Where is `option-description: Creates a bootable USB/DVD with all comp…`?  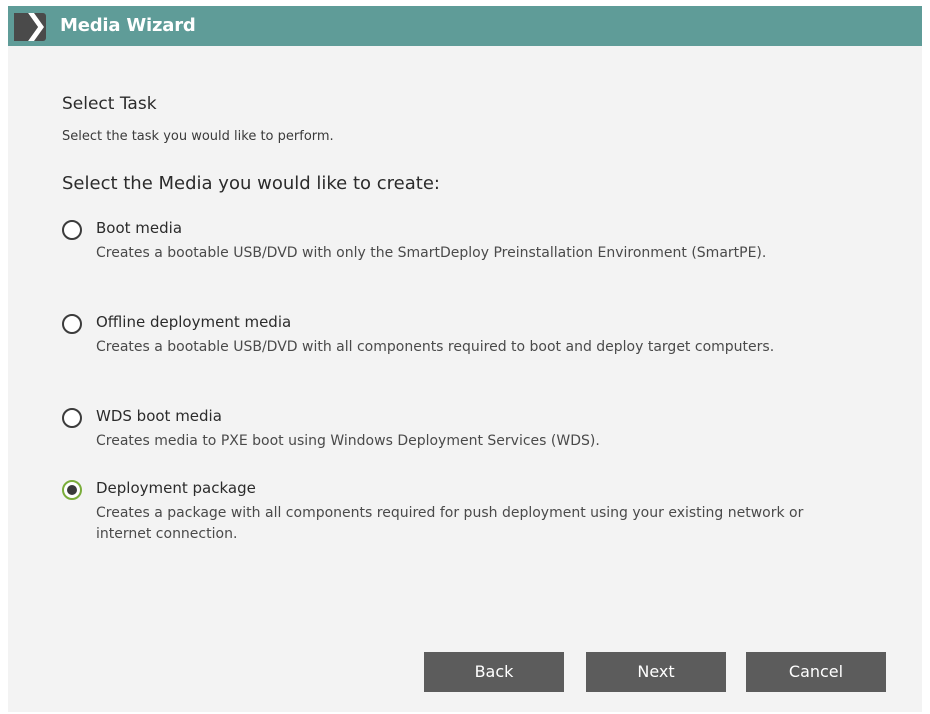
option-description: Creates a bootable USB/DVD with all comp… is located at coordinates (435, 347).